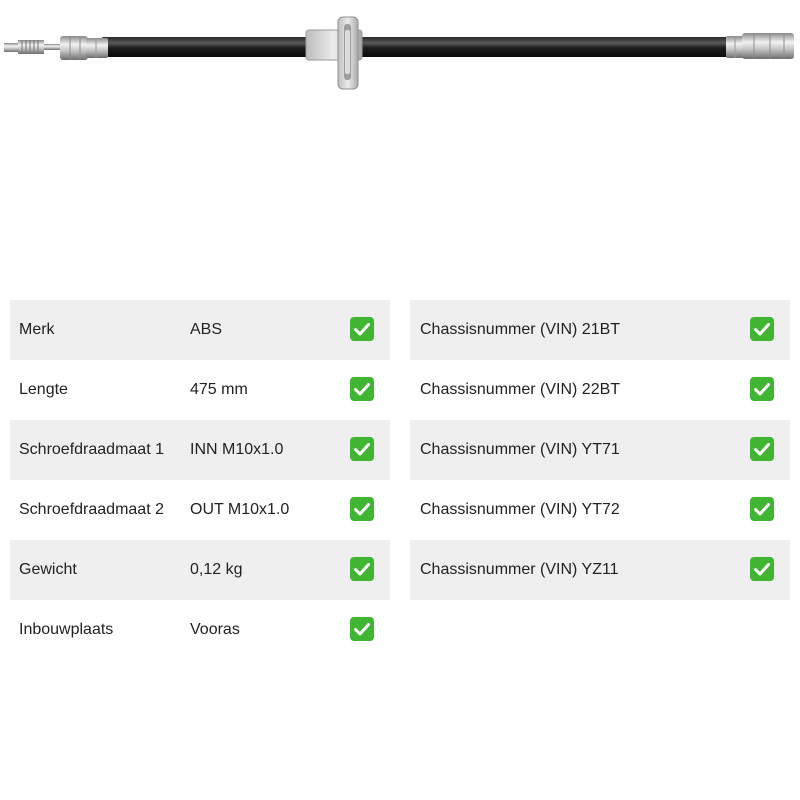  I want to click on vin-text: Chassisnummer (VIN) 22BT, so click(520, 389).